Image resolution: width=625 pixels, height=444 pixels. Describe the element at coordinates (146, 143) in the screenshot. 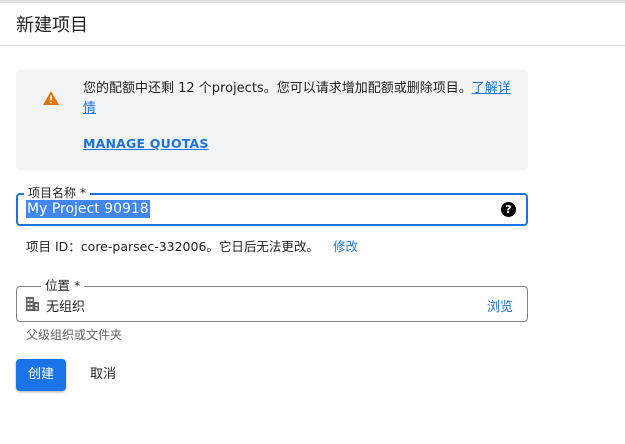

I see `manage-quotas-link: MANAGE QUOTAS` at that location.